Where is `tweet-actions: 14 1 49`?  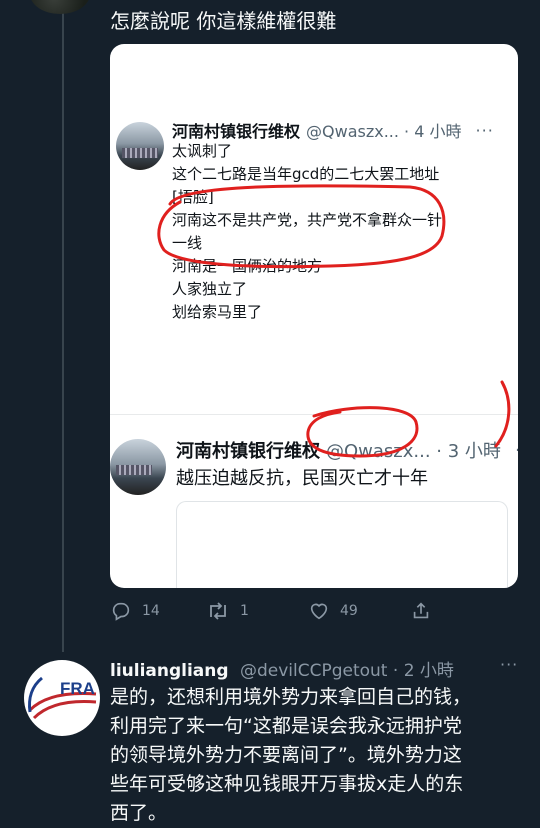 tweet-actions: 14 1 49 is located at coordinates (320, 613).